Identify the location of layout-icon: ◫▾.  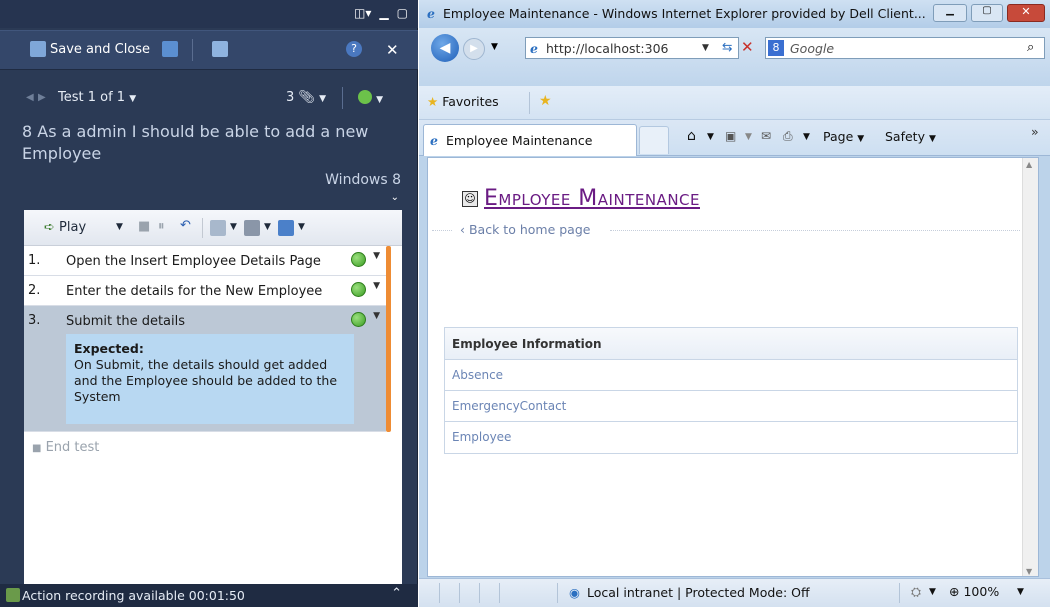
(362, 13).